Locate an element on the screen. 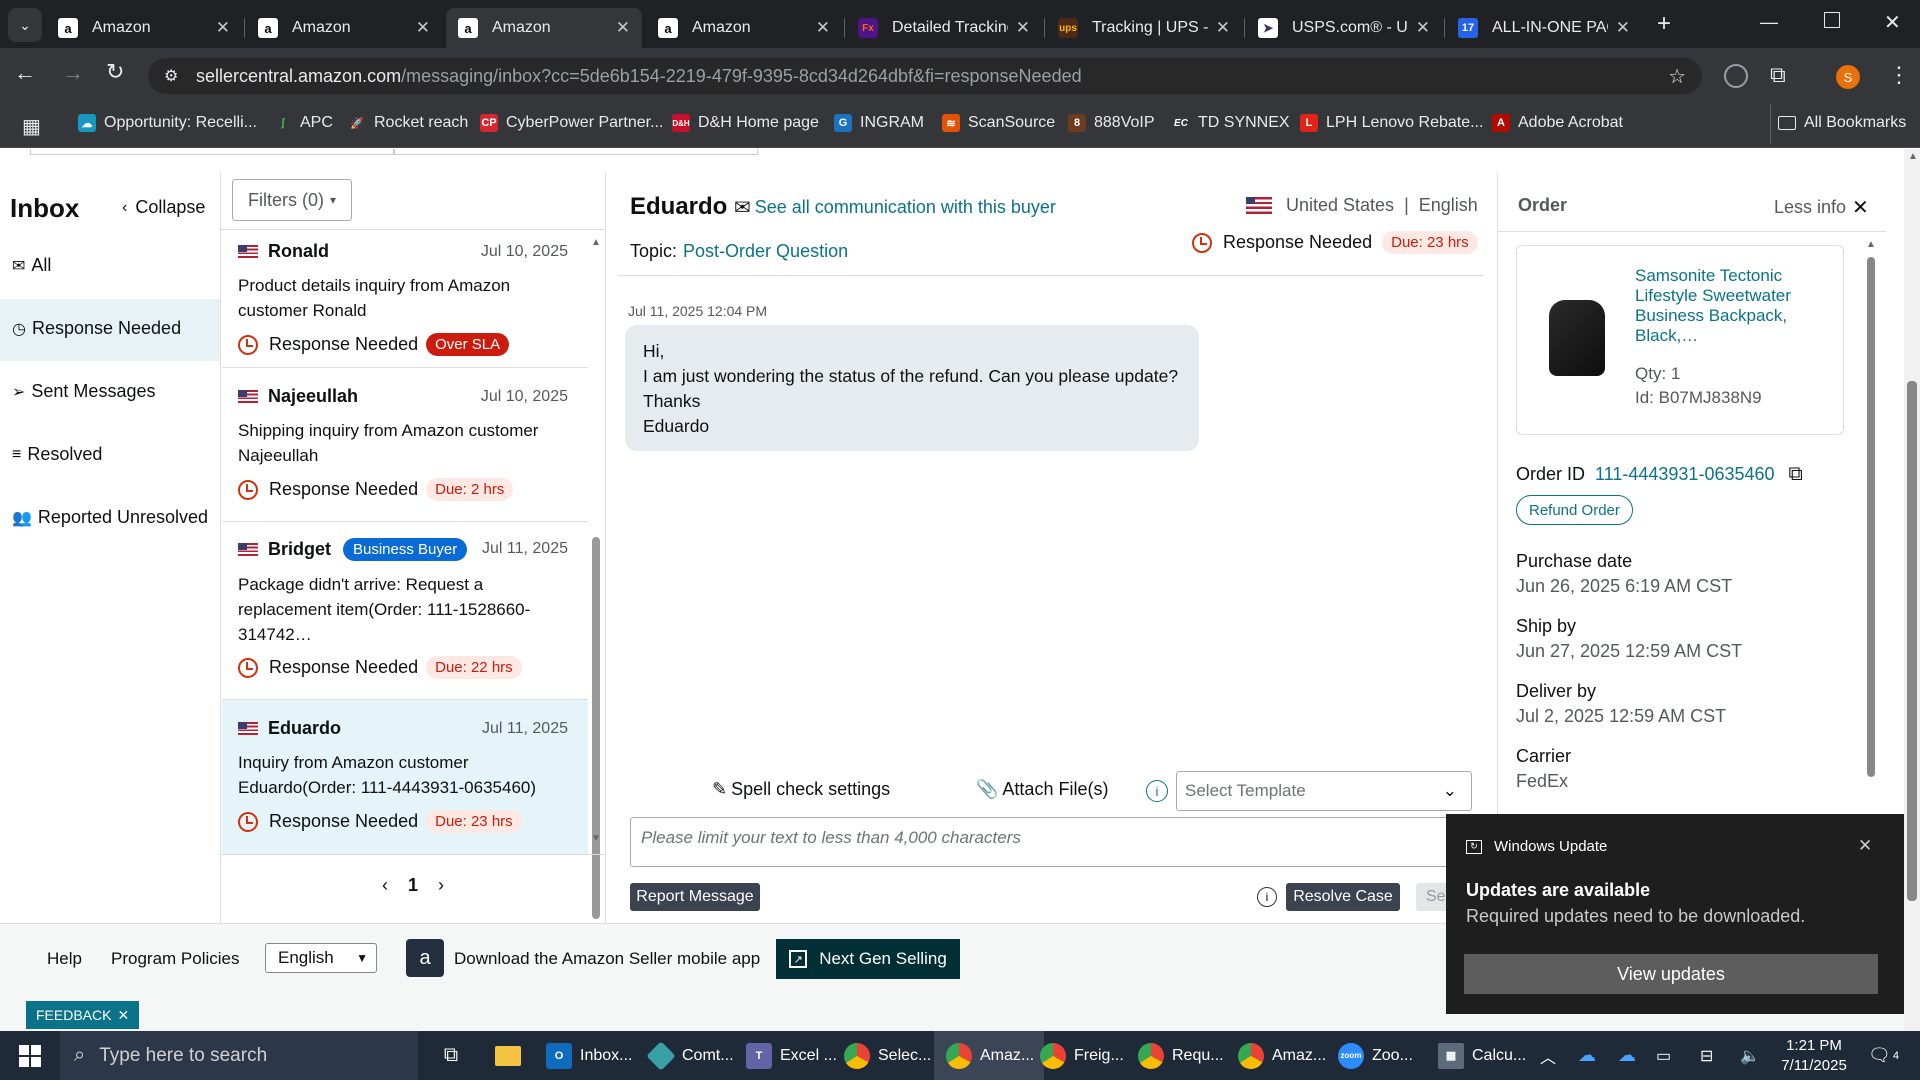 The image size is (1920, 1080). bookmark-ingram: G INGRAM is located at coordinates (879, 123).